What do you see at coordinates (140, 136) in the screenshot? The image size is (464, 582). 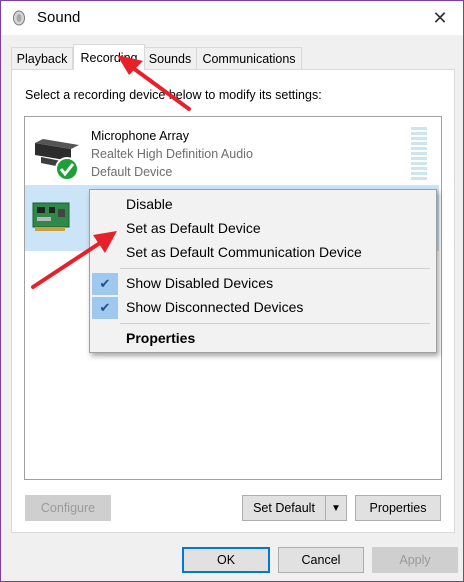 I see `device-name: Microphone Array` at bounding box center [140, 136].